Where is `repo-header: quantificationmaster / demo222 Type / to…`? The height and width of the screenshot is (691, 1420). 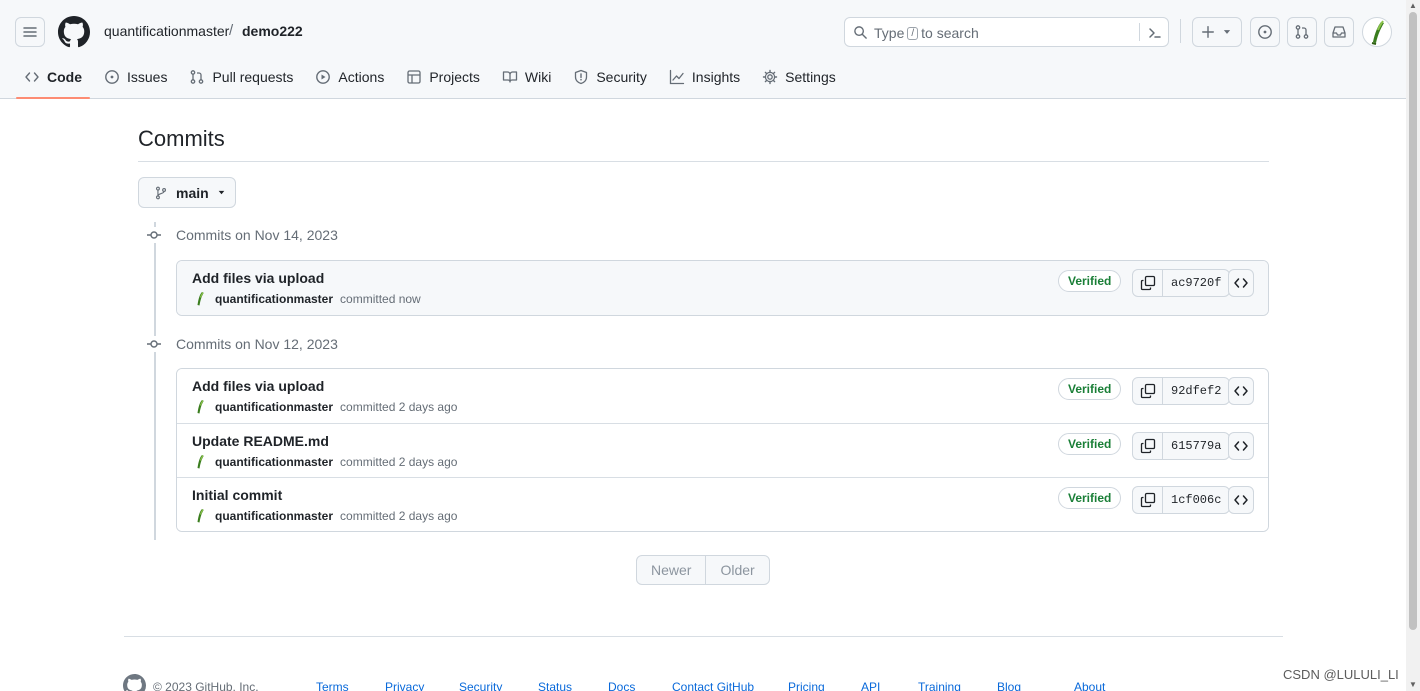
repo-header: quantificationmaster / demo222 Type / to… is located at coordinates (703, 49).